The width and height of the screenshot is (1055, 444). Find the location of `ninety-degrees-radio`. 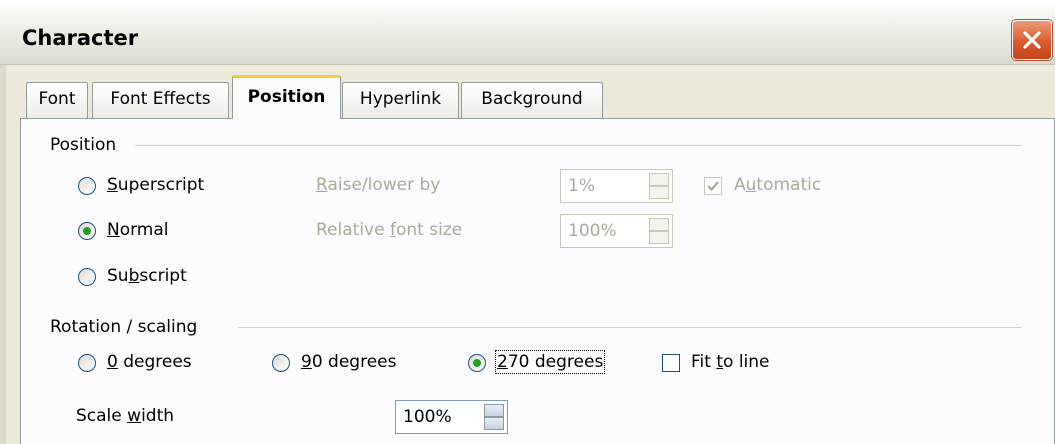

ninety-degrees-radio is located at coordinates (281, 363).